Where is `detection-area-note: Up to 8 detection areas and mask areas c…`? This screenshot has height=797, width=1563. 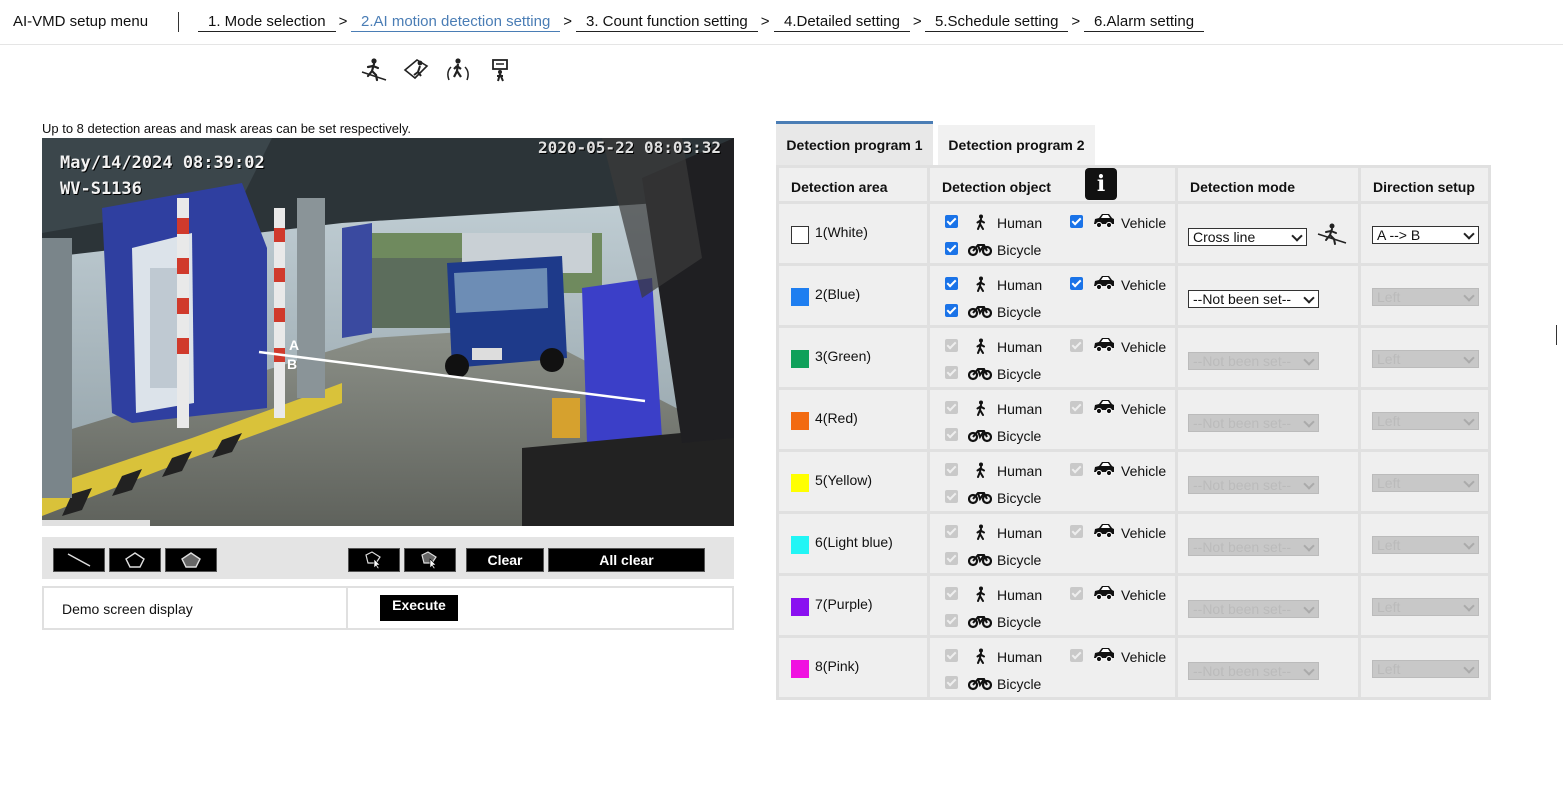 detection-area-note: Up to 8 detection areas and mask areas c… is located at coordinates (227, 128).